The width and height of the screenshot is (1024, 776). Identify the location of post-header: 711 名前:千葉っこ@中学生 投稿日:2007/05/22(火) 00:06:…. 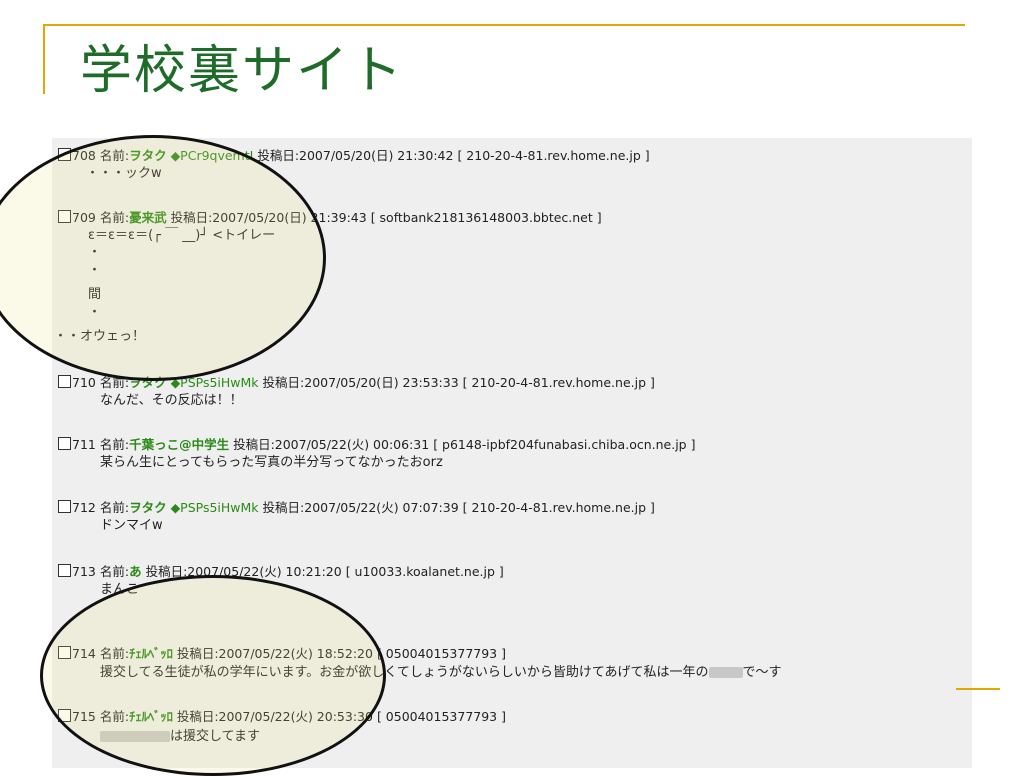
(376, 445).